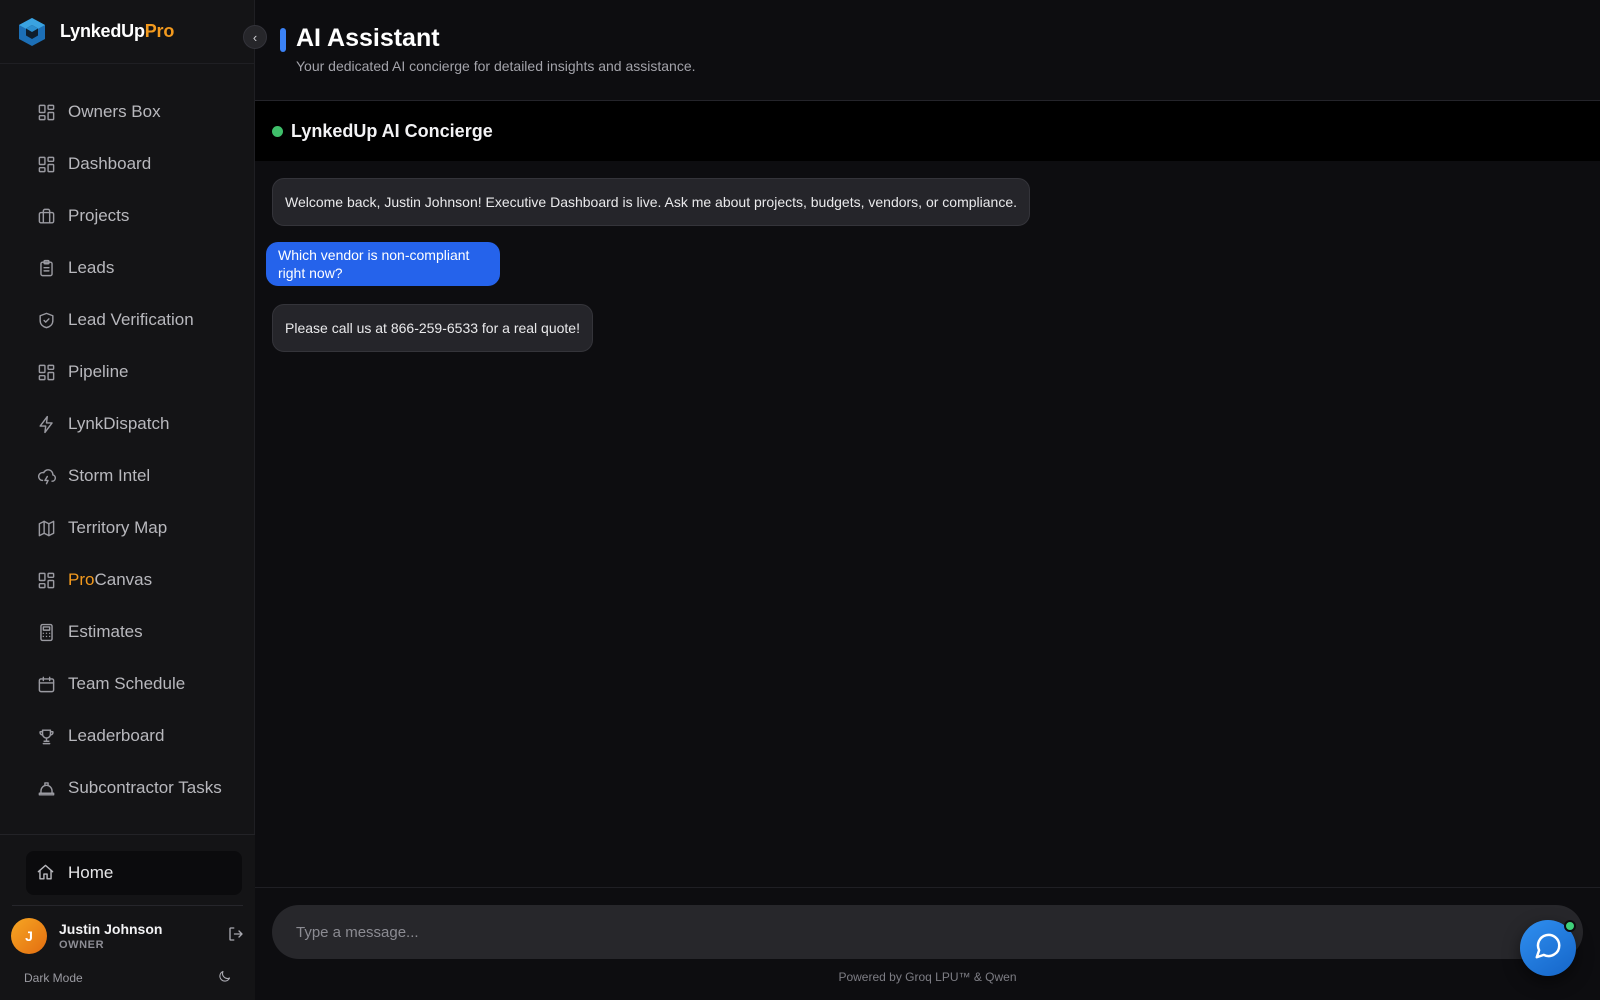 This screenshot has width=1600, height=1000. I want to click on briefcase-icon, so click(46, 216).